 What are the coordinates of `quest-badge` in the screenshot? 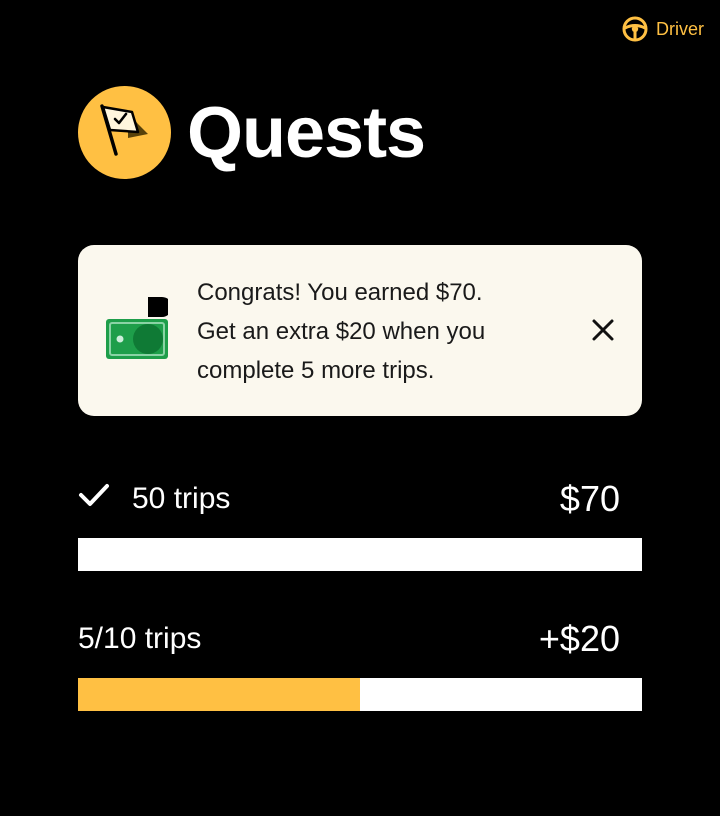 It's located at (124, 132).